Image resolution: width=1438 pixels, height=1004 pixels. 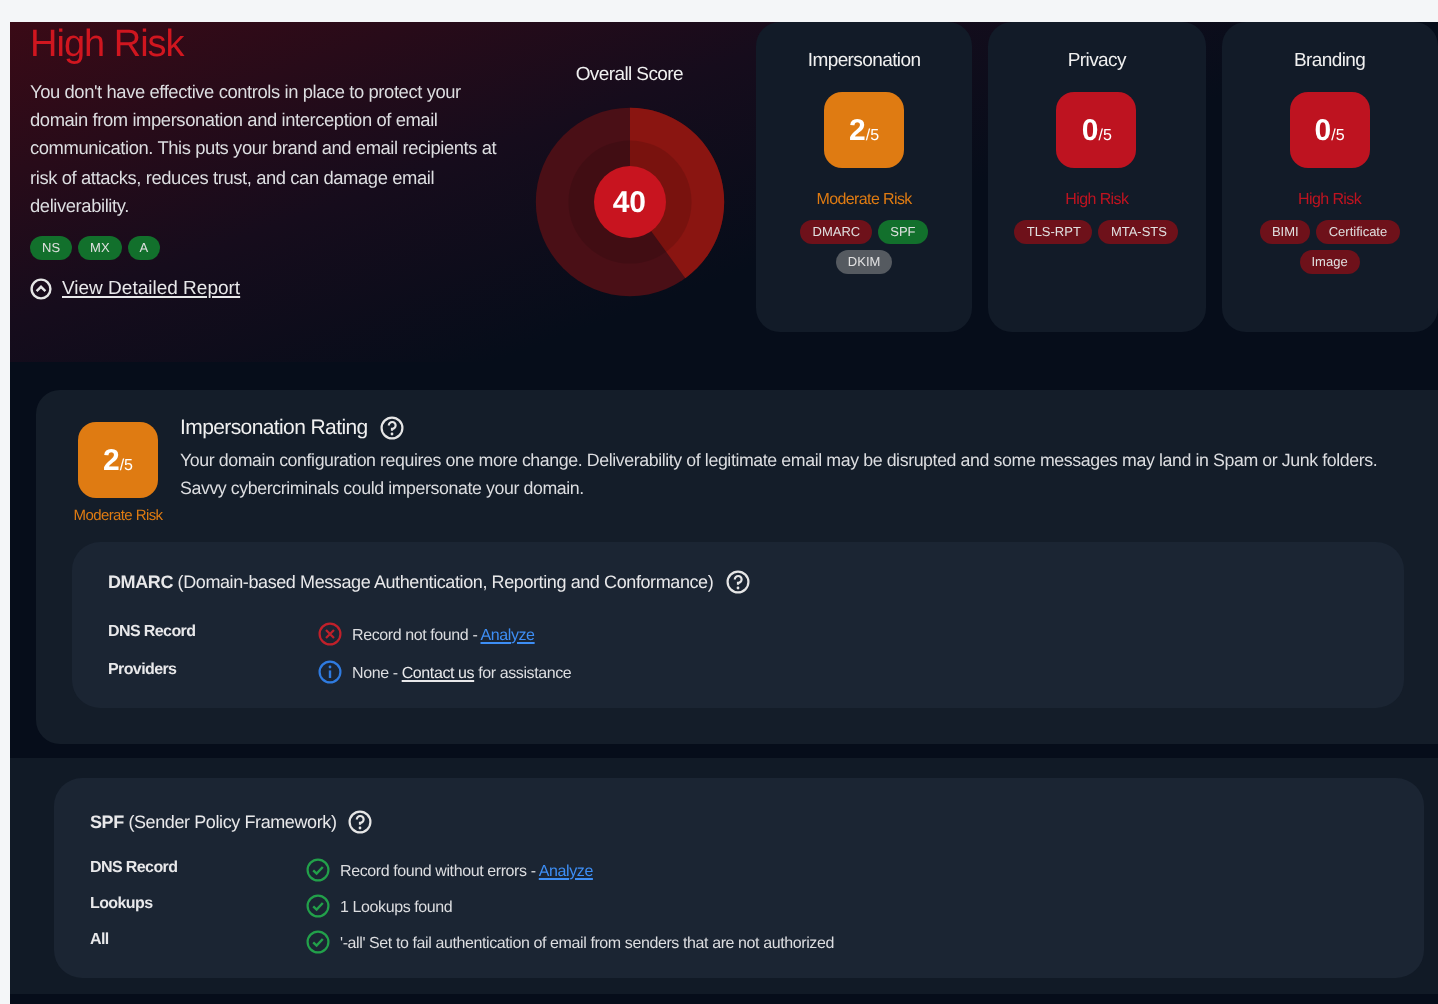 I want to click on row-label: All, so click(x=100, y=941).